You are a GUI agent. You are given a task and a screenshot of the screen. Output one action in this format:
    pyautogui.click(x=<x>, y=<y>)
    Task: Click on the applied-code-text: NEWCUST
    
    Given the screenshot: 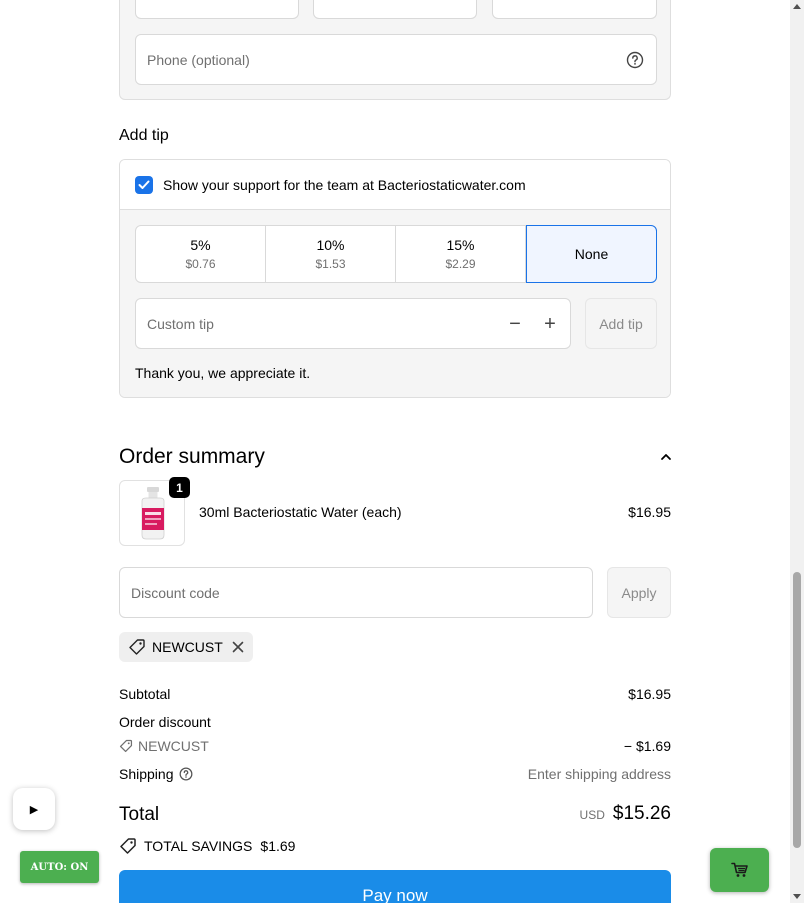 What is the action you would take?
    pyautogui.click(x=187, y=647)
    